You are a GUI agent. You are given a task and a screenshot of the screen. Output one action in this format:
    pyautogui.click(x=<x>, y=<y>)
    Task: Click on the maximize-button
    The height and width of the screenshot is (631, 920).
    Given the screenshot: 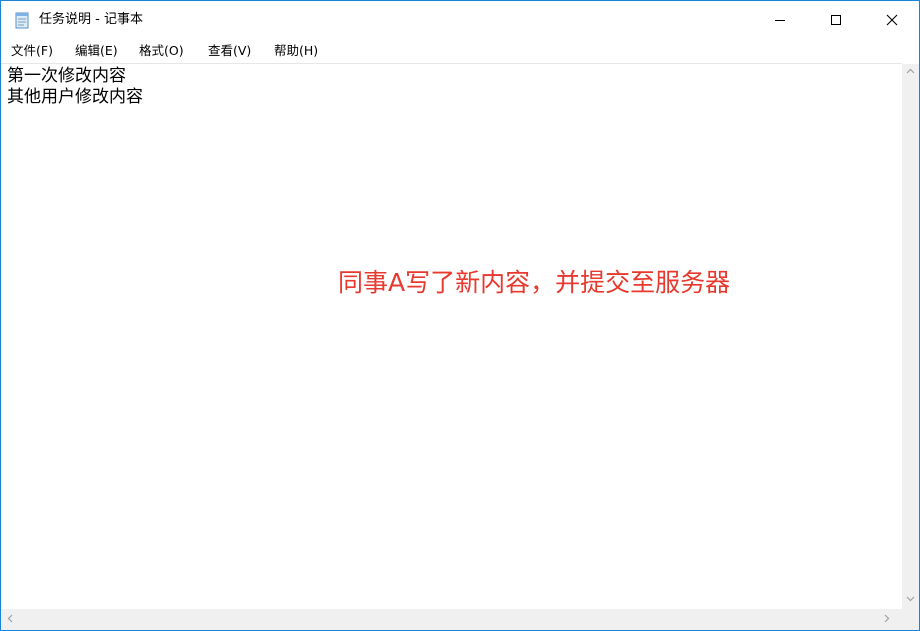 What is the action you would take?
    pyautogui.click(x=836, y=20)
    